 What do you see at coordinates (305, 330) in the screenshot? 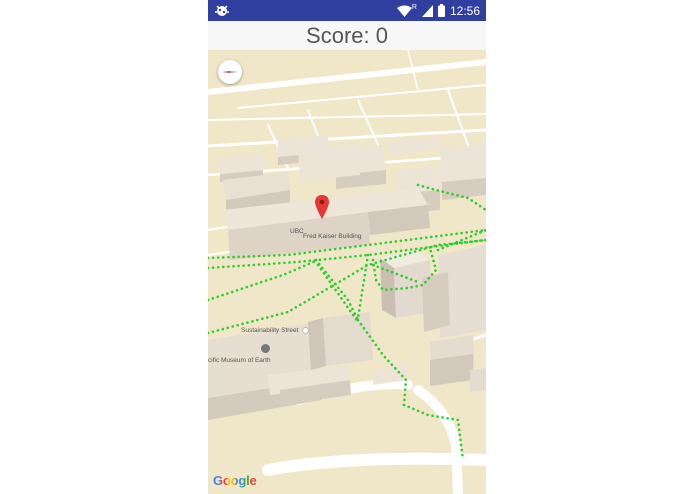
I see `poi-icon` at bounding box center [305, 330].